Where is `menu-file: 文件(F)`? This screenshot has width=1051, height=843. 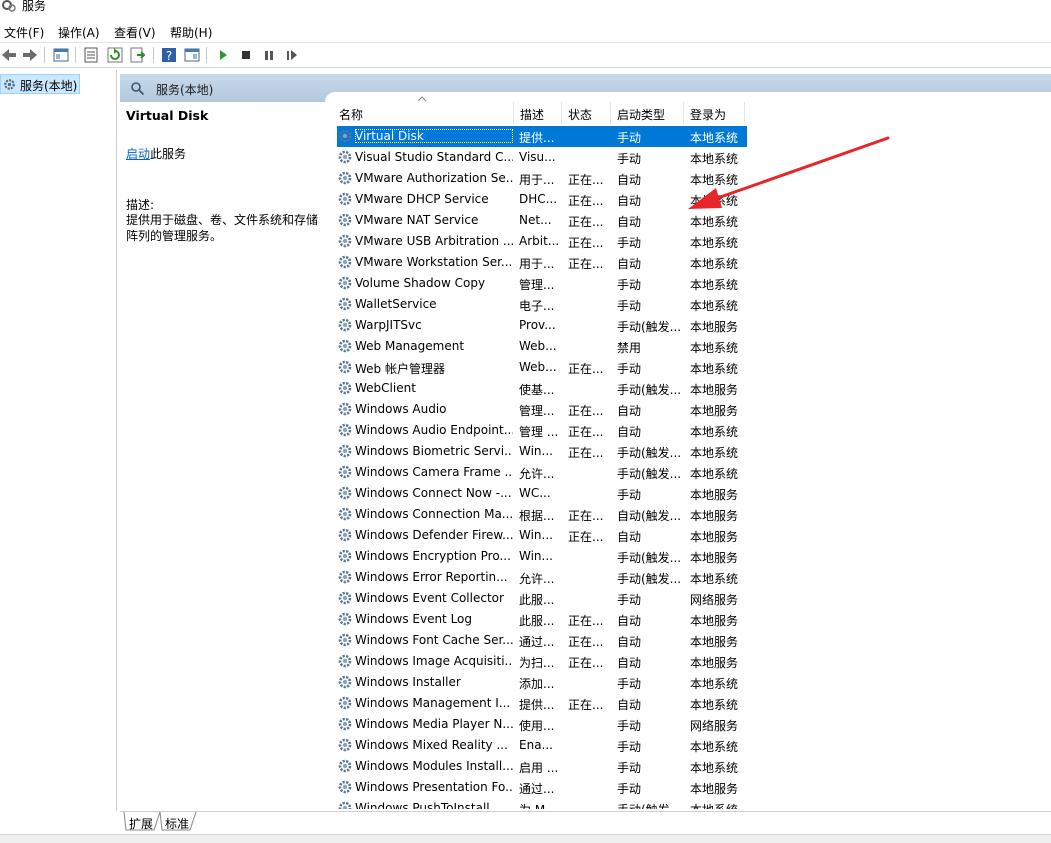
menu-file: 文件(F) is located at coordinates (24, 32).